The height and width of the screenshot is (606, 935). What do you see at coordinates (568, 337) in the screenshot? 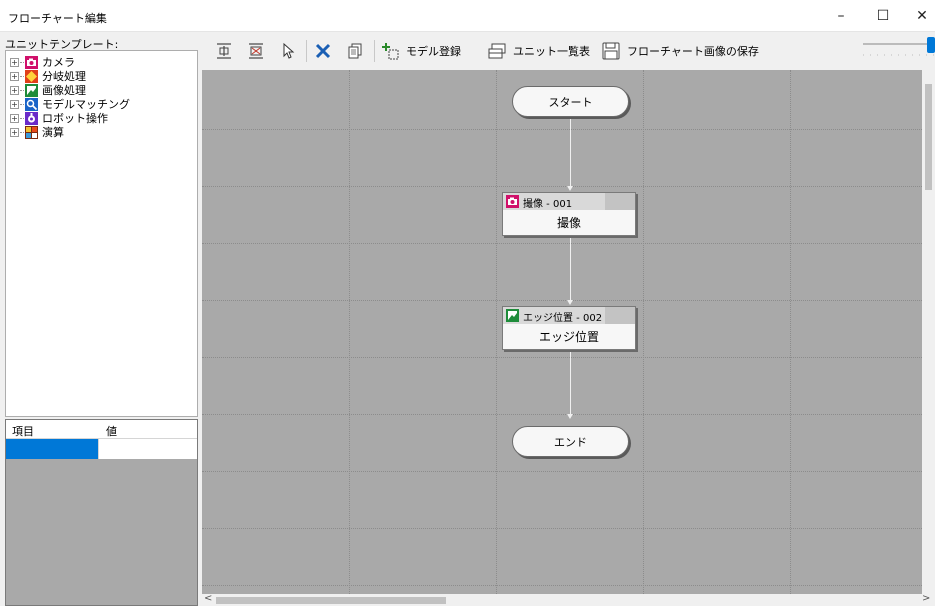
I see `node-name-label: エッジ位置` at bounding box center [568, 337].